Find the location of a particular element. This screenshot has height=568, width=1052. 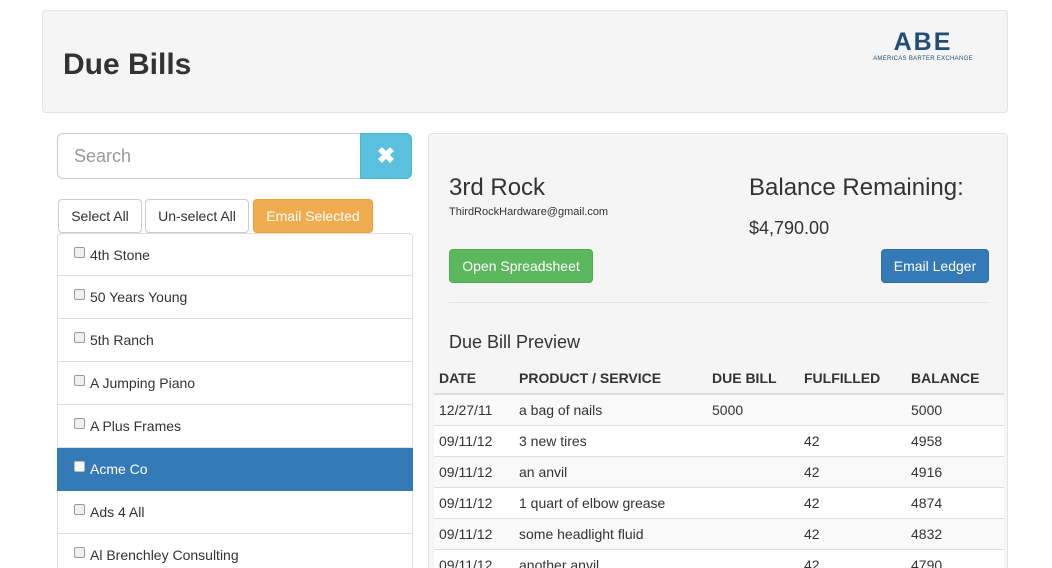

member-name: 5th Ranch is located at coordinates (122, 340).